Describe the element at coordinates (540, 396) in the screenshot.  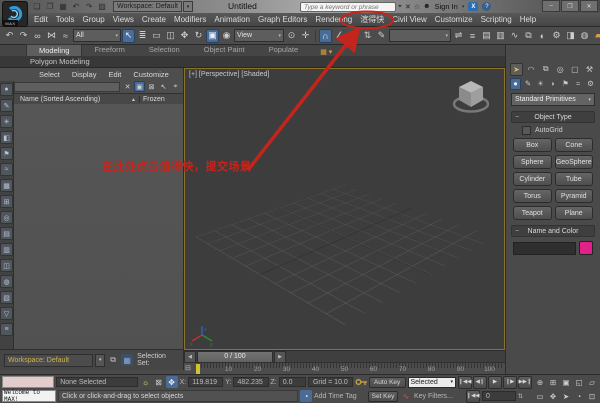
I see `zoom-region-icon: ▭` at that location.